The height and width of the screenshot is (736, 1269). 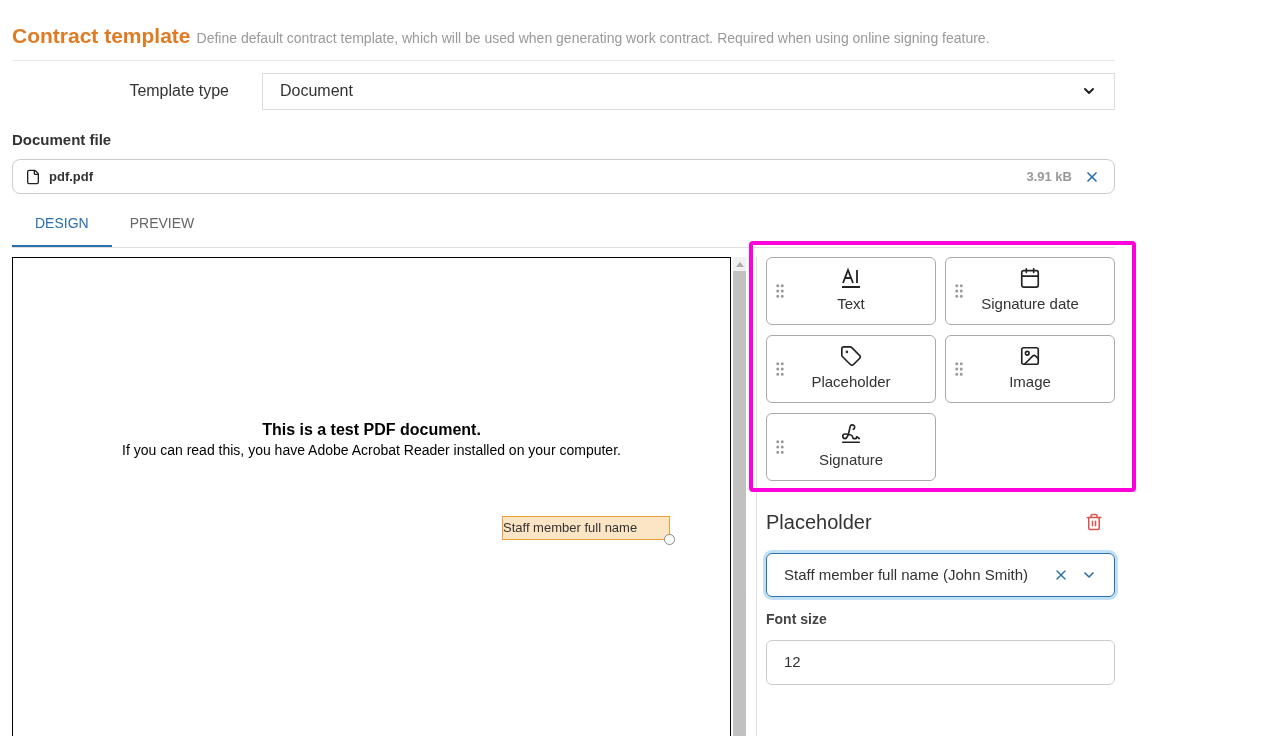 What do you see at coordinates (1030, 277) in the screenshot?
I see `calendar-icon` at bounding box center [1030, 277].